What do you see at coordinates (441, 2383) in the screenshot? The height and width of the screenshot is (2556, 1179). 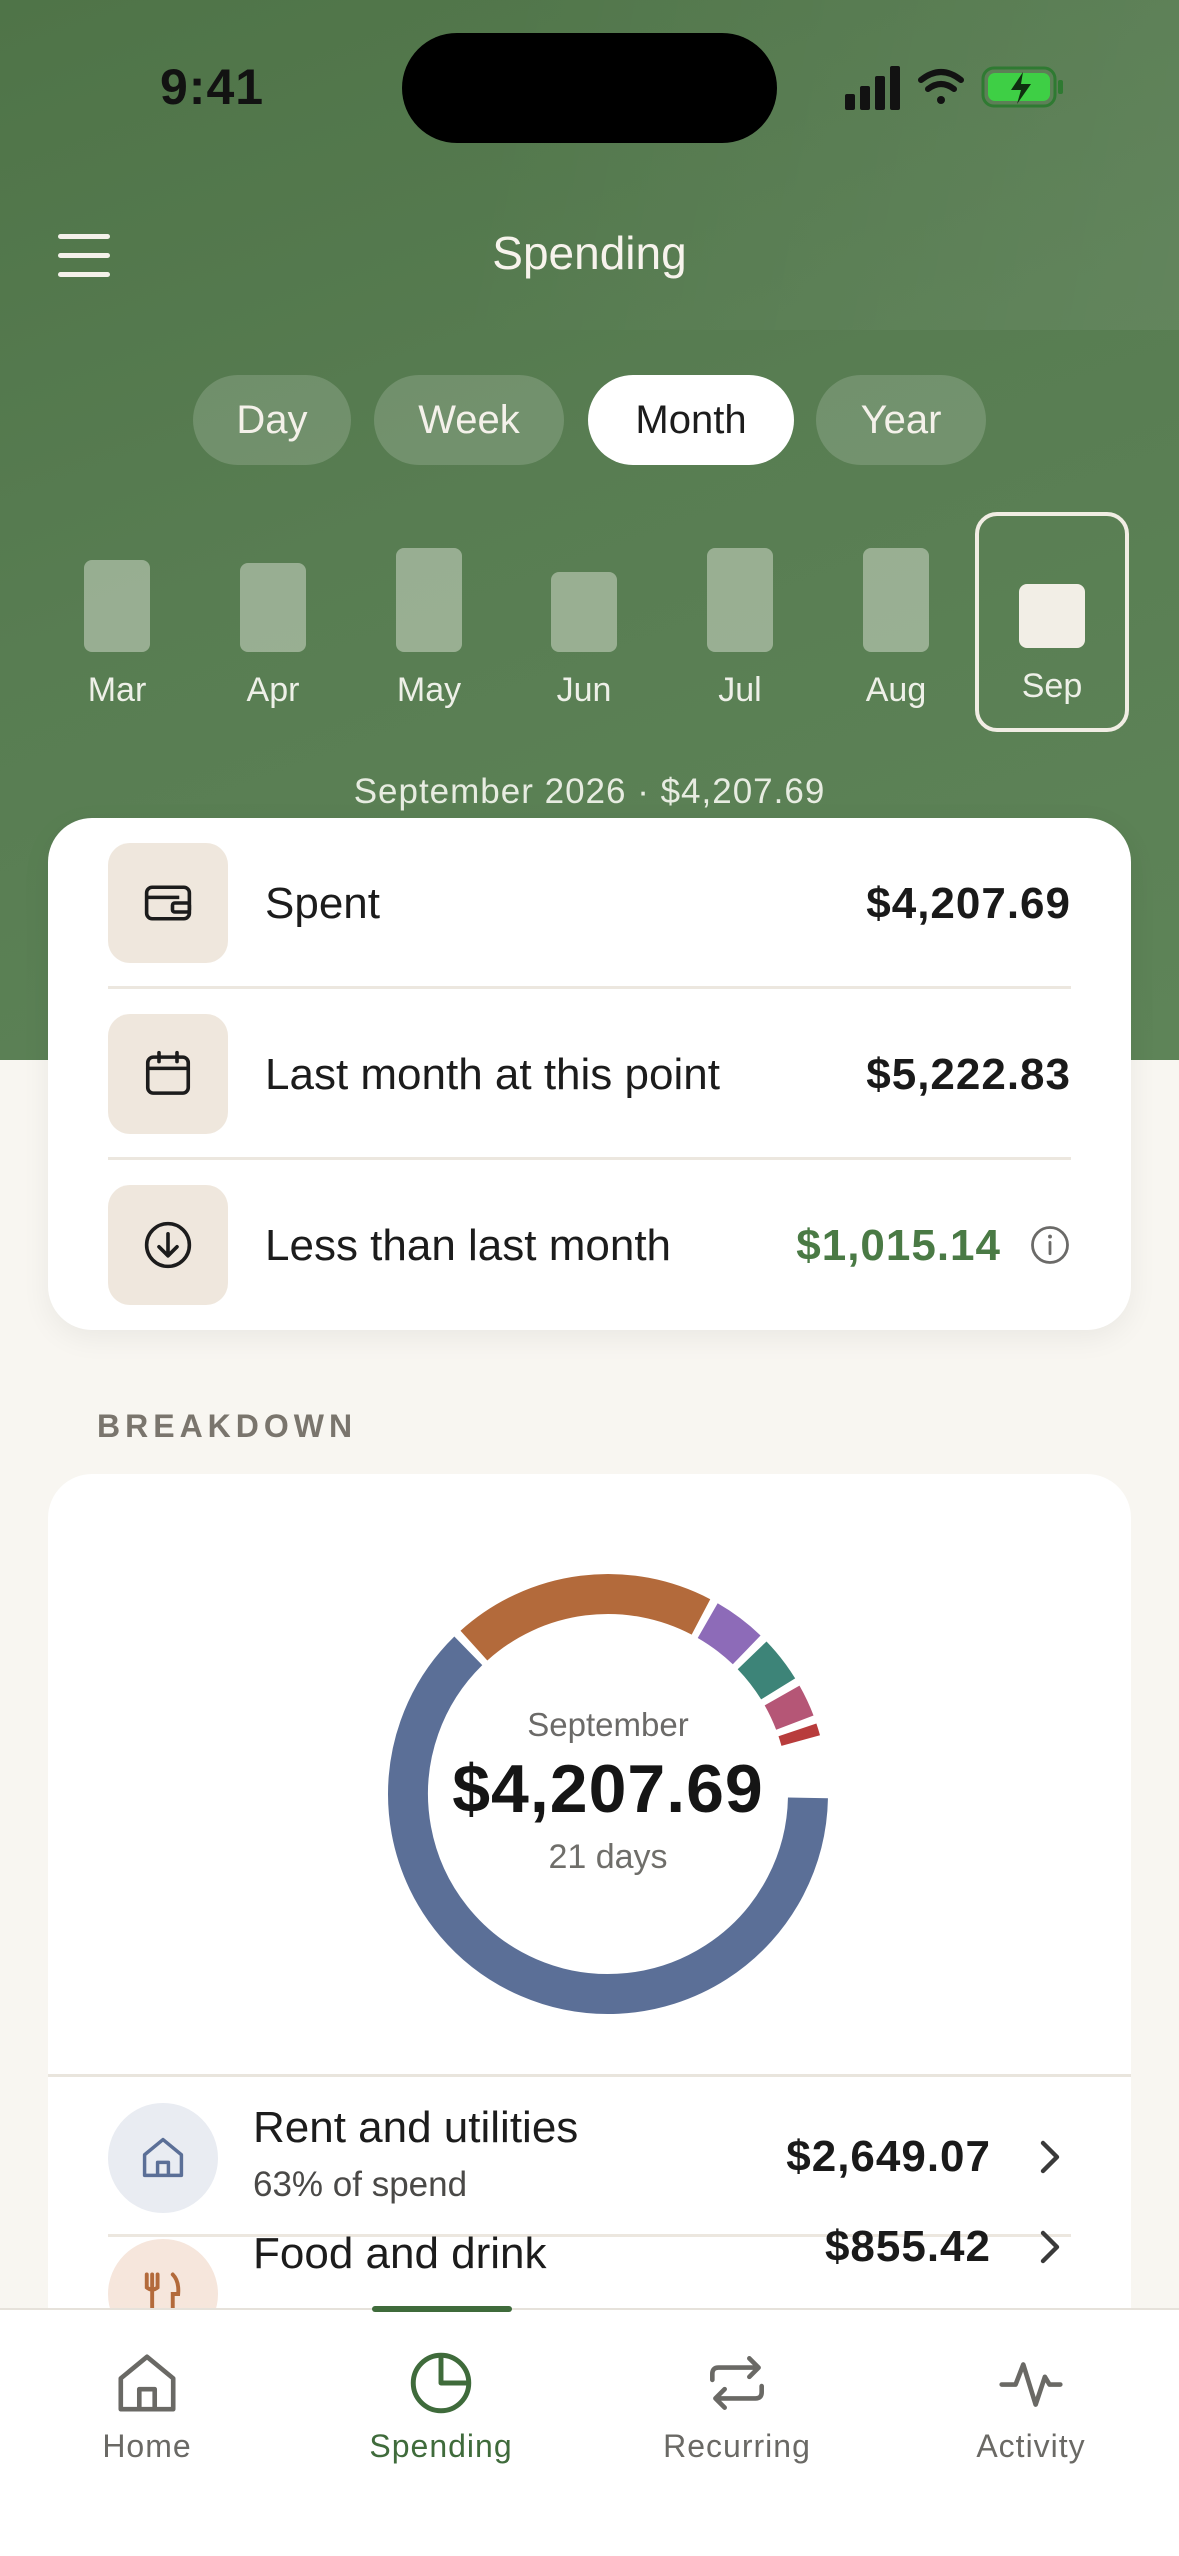 I see `pie-chart-icon` at bounding box center [441, 2383].